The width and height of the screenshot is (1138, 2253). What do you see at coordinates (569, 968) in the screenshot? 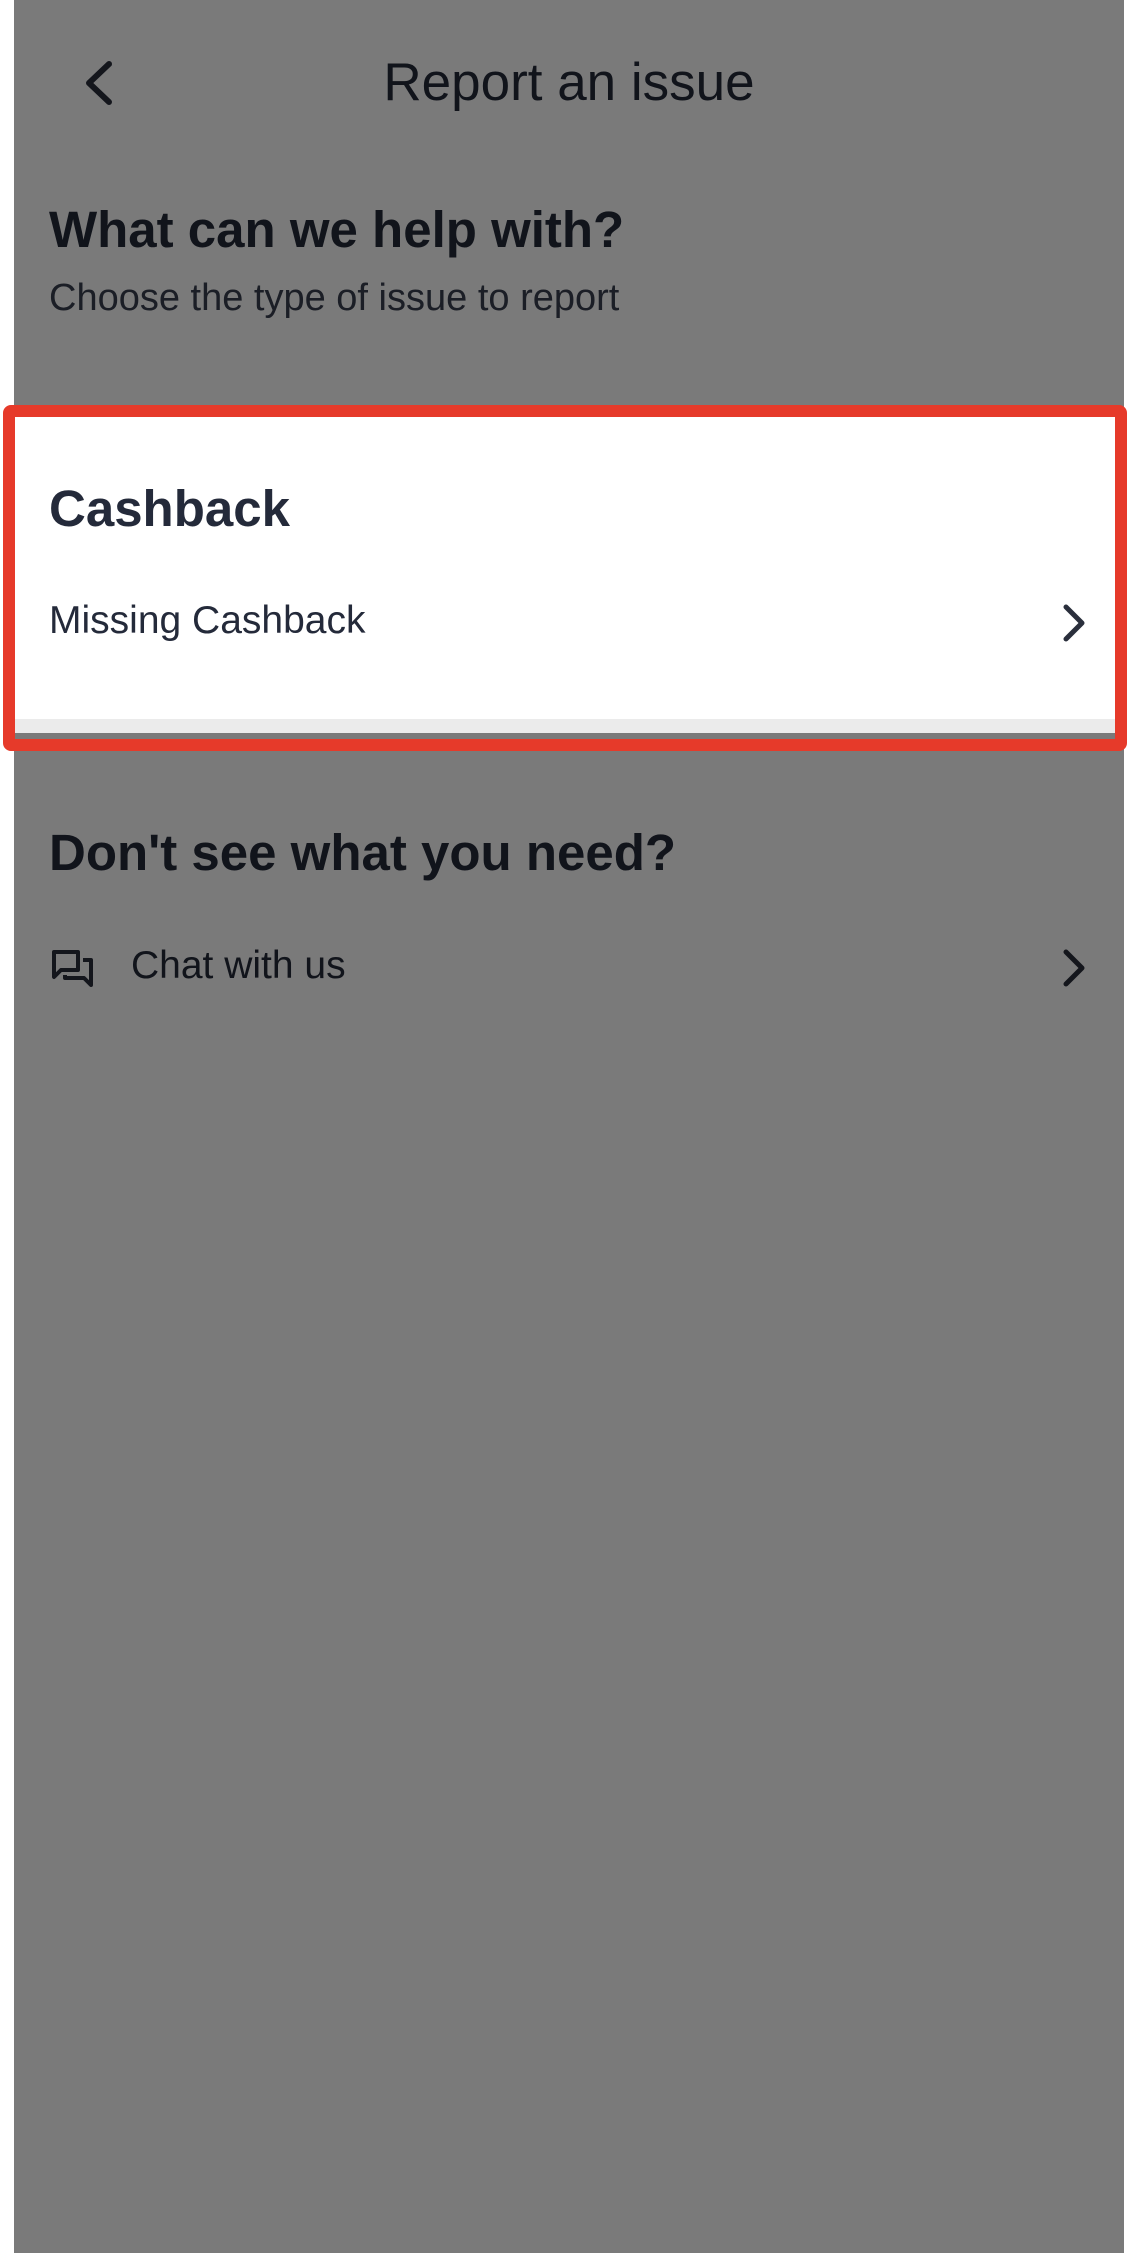
I see `chat-with-us-item: Chat with us` at bounding box center [569, 968].